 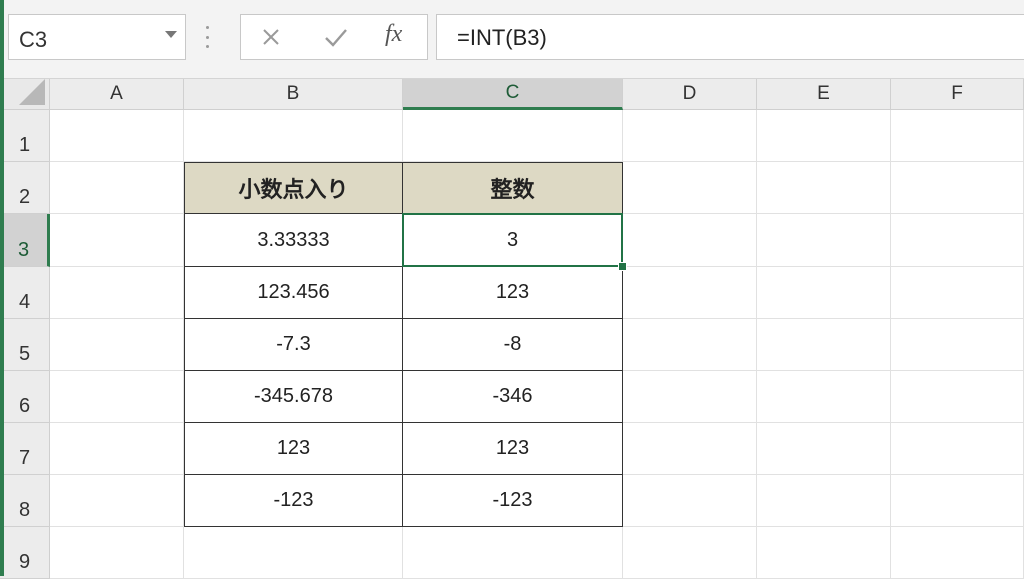 I want to click on formula-buttons: fx, so click(x=334, y=37).